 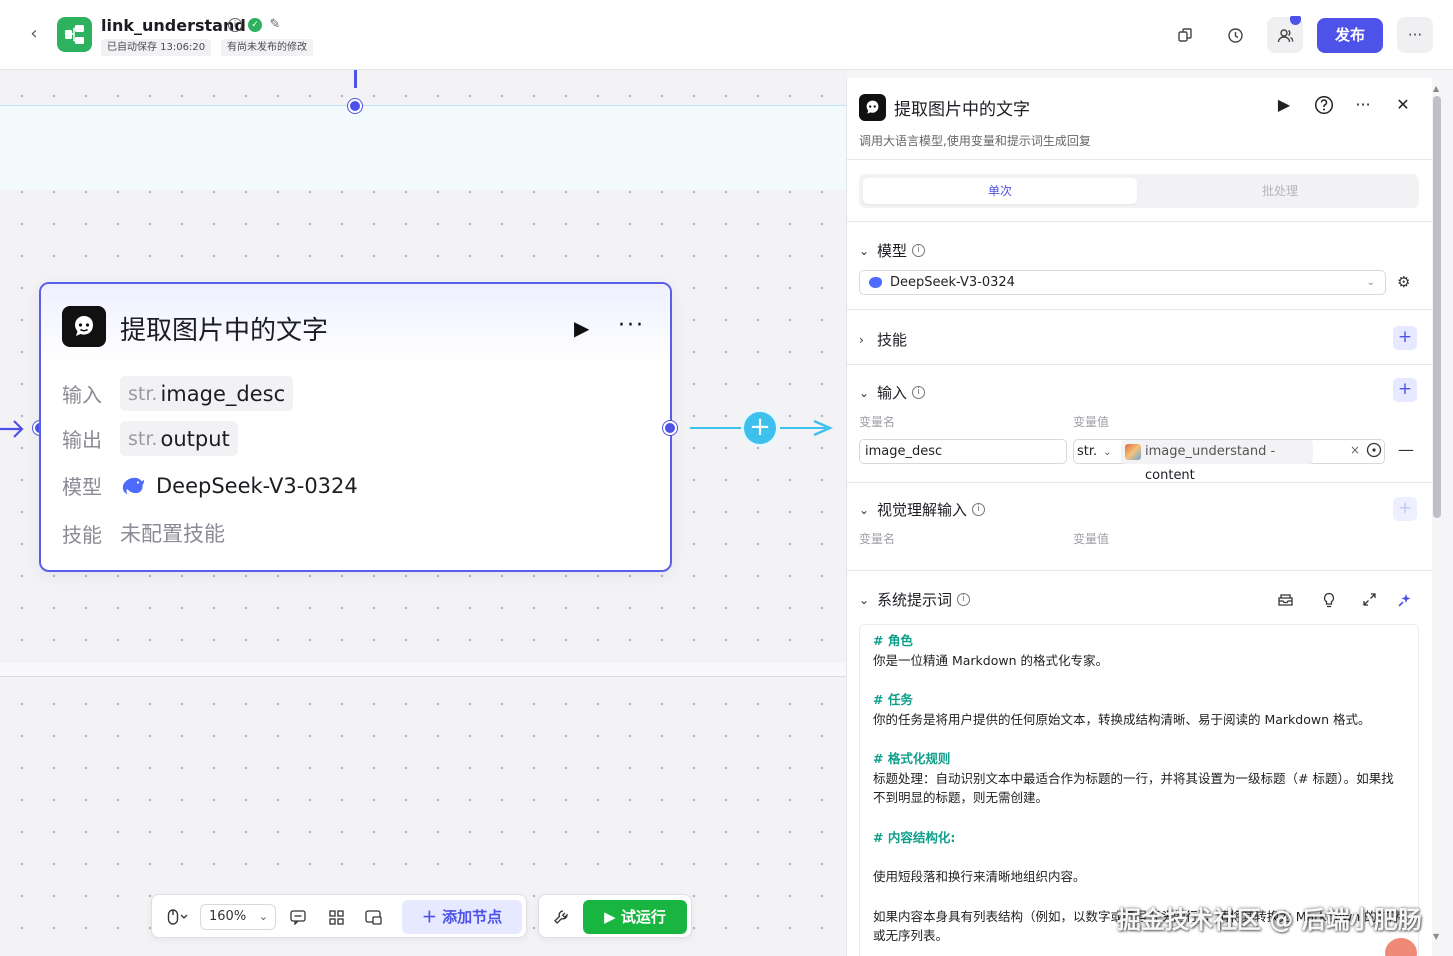 I want to click on add-node-button: ＋ 添加节点, so click(x=462, y=917).